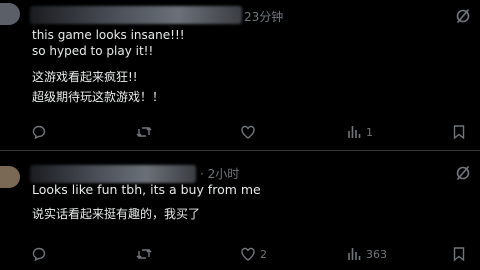 The image size is (480, 270). I want to click on post-timestamp: · 2小时, so click(219, 173).